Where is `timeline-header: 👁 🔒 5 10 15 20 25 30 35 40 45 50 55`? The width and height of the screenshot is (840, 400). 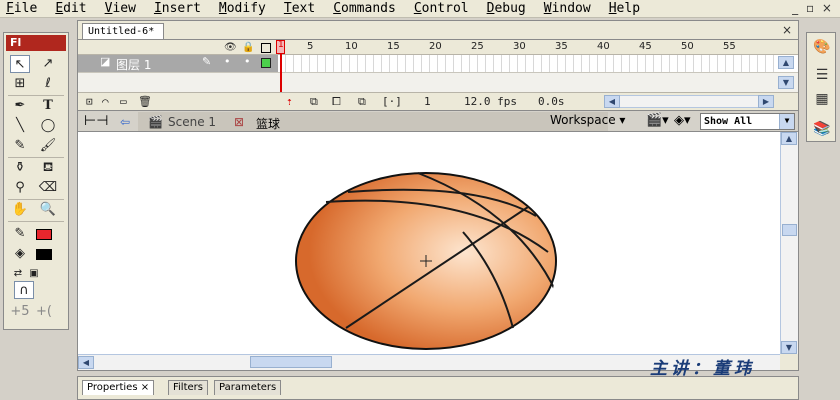 timeline-header: 👁 🔒 5 10 15 20 25 30 35 40 45 50 55 is located at coordinates (438, 47).